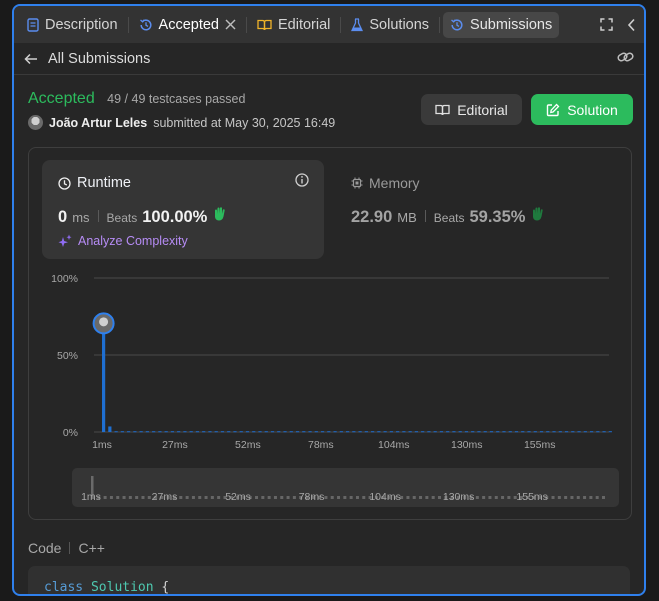 This screenshot has height=601, width=659. Describe the element at coordinates (329, 580) in the screenshot. I see `code-block: class Solution {` at that location.